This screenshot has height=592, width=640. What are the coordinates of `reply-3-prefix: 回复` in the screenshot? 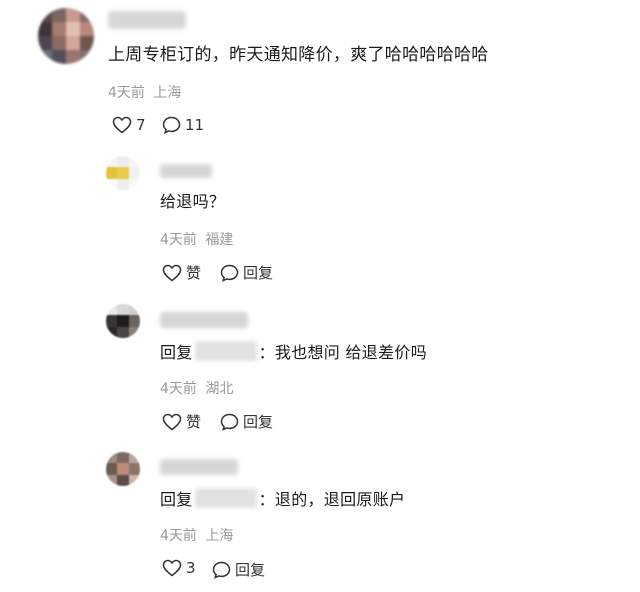 It's located at (176, 499).